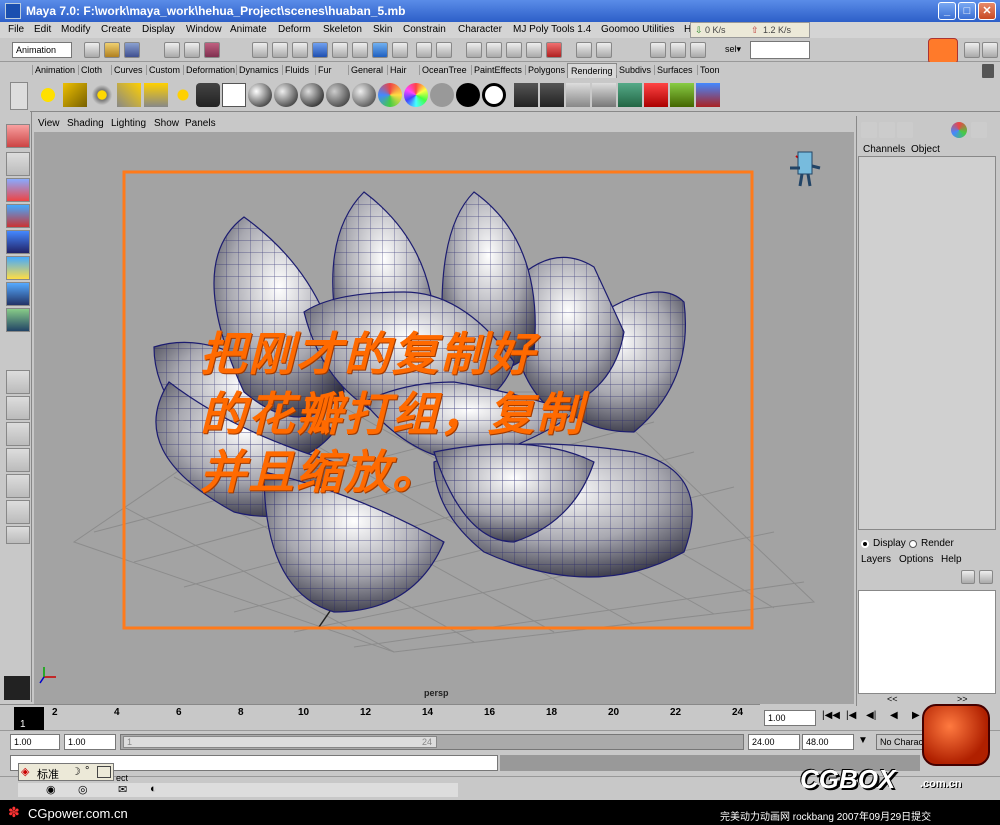  What do you see at coordinates (35, 742) in the screenshot?
I see `animation-start-field: 1.00` at bounding box center [35, 742].